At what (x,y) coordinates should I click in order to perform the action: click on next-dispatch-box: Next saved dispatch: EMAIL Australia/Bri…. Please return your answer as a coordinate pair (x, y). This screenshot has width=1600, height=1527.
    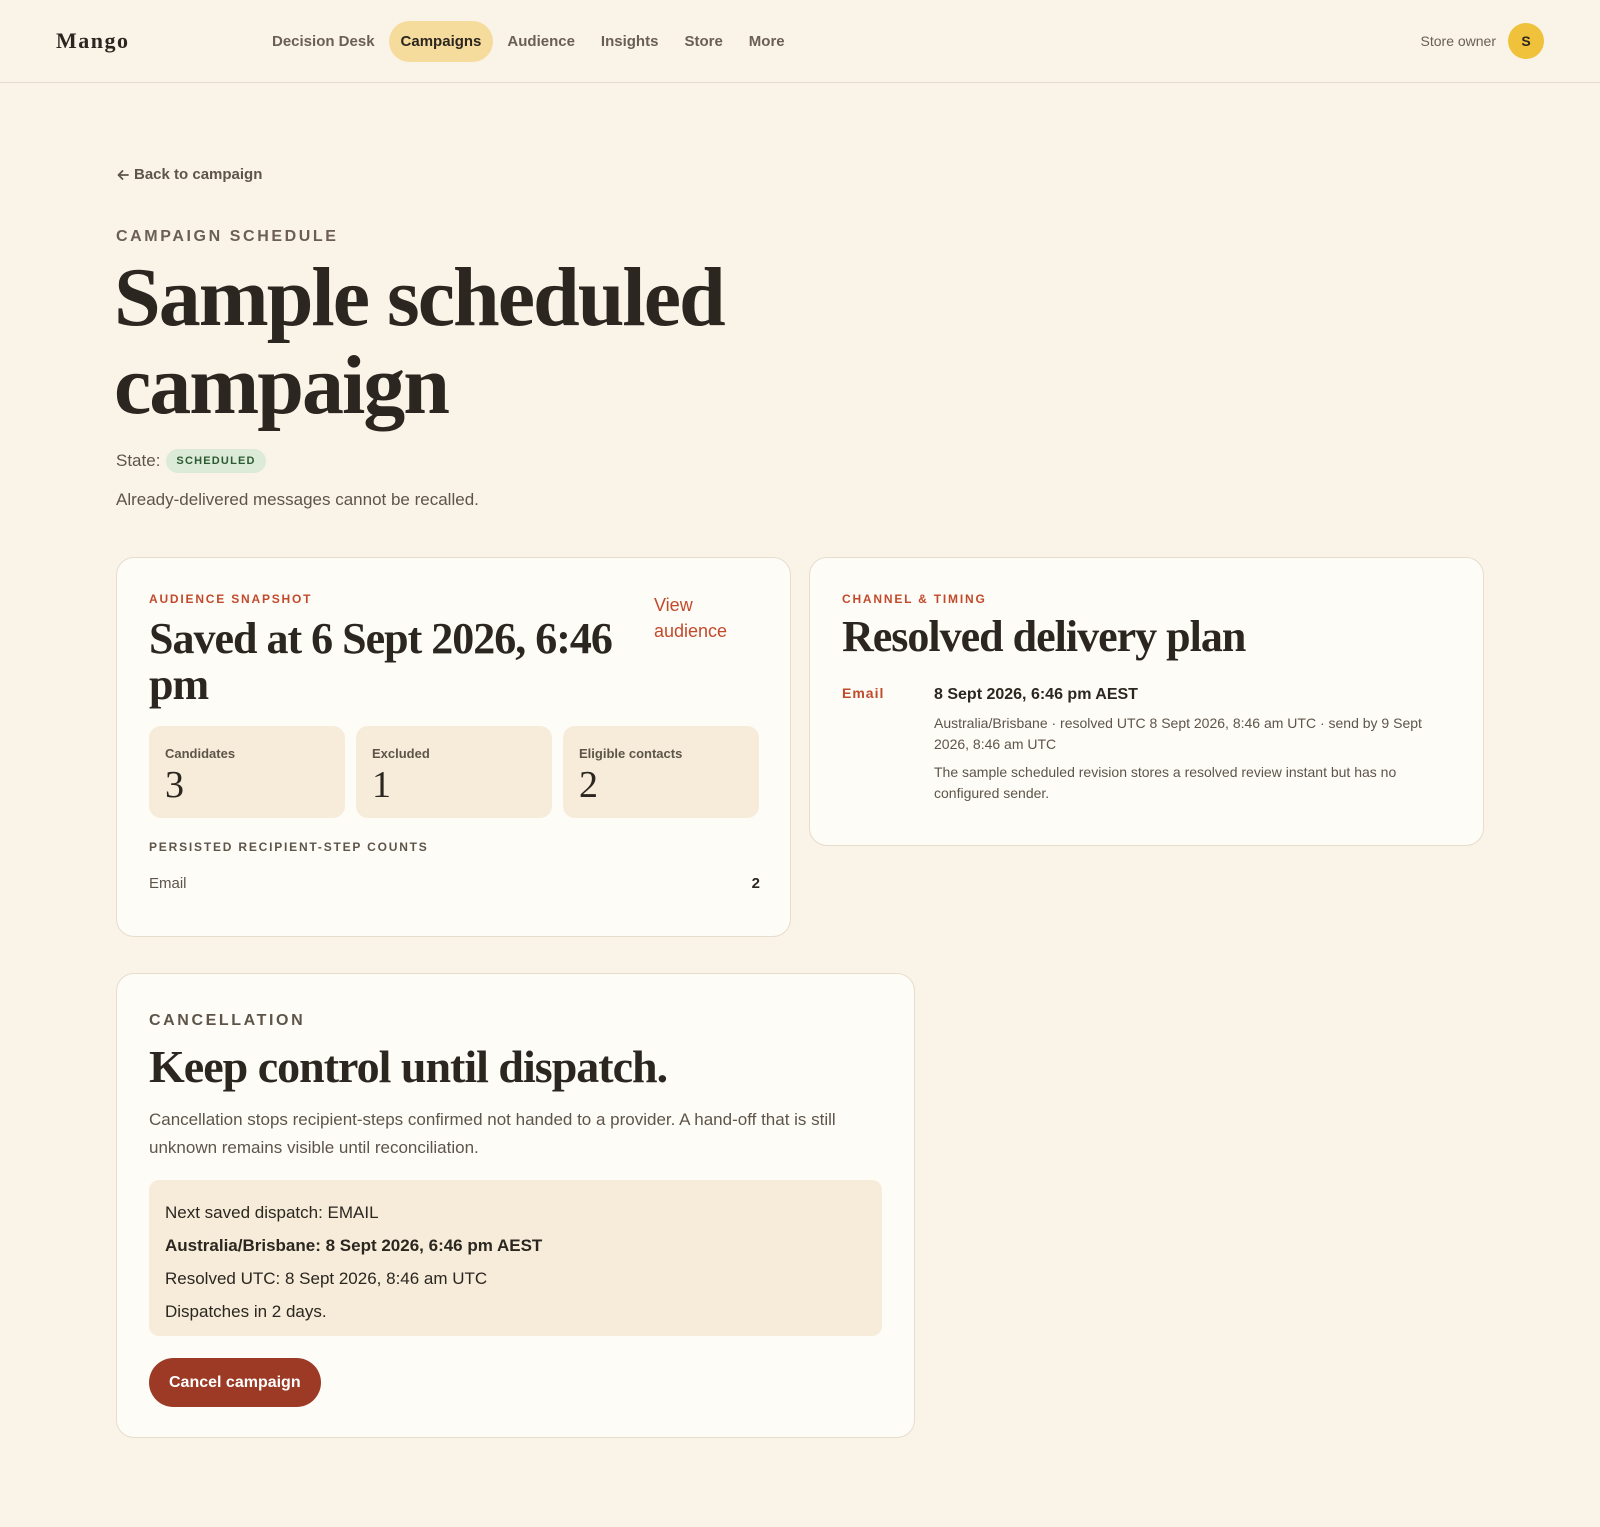
    Looking at the image, I should click on (515, 1258).